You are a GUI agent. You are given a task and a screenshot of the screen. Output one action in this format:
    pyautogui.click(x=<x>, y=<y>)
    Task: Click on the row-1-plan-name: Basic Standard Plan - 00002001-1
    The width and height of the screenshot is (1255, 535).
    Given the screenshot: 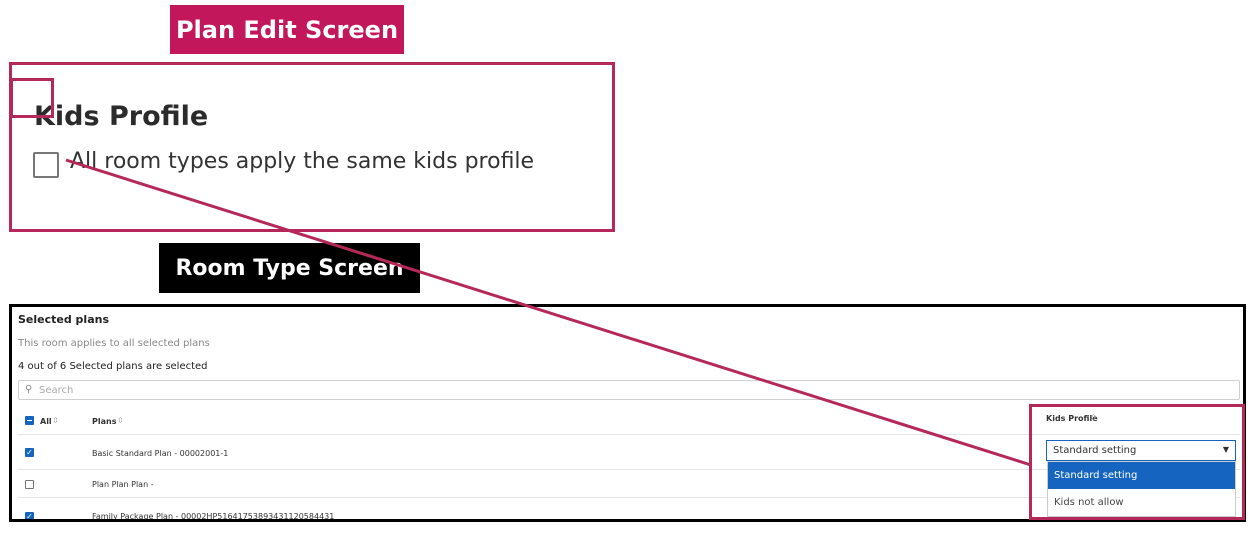 What is the action you would take?
    pyautogui.click(x=160, y=453)
    